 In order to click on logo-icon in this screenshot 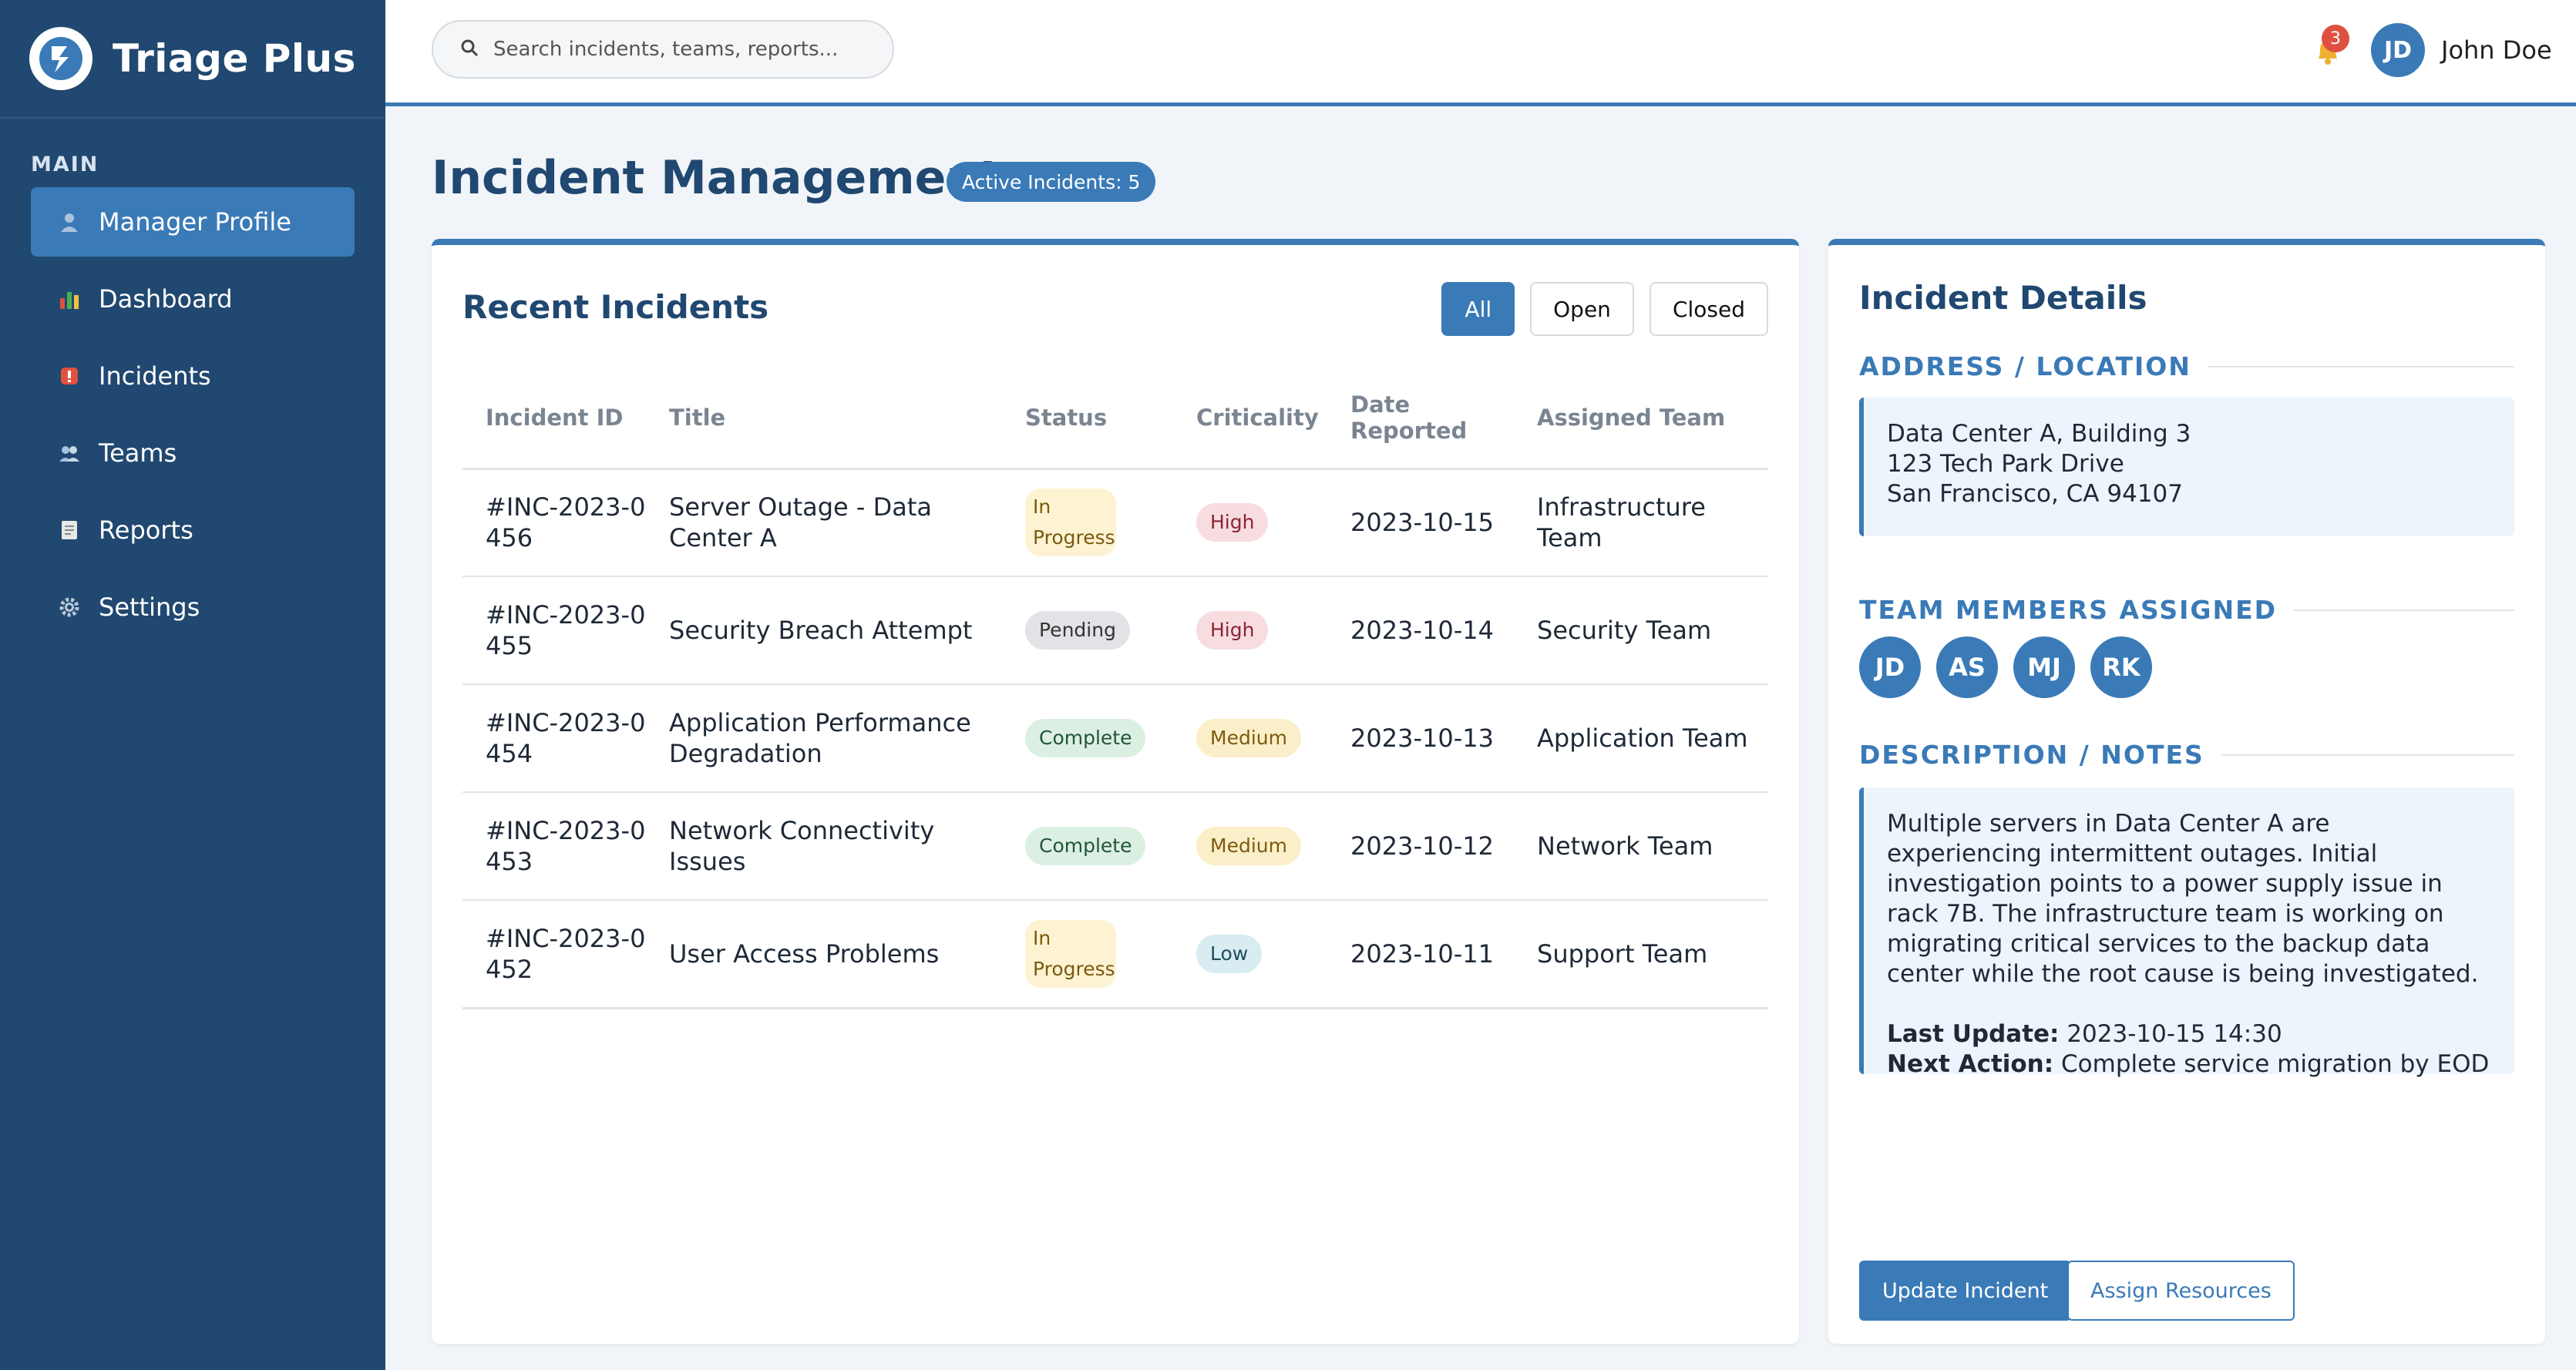, I will do `click(60, 58)`.